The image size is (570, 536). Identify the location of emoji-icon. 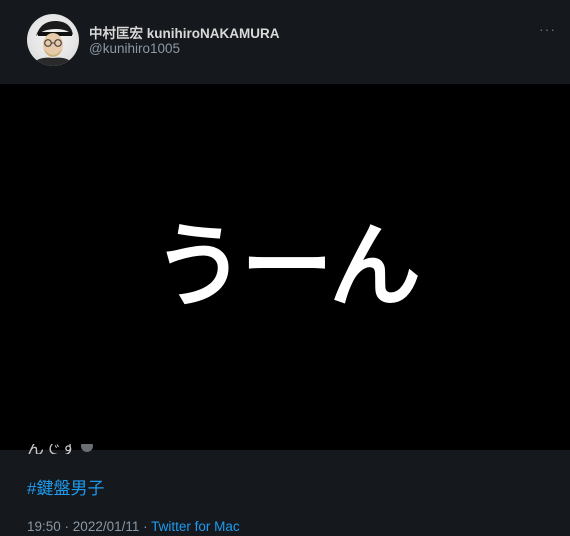
(87, 448).